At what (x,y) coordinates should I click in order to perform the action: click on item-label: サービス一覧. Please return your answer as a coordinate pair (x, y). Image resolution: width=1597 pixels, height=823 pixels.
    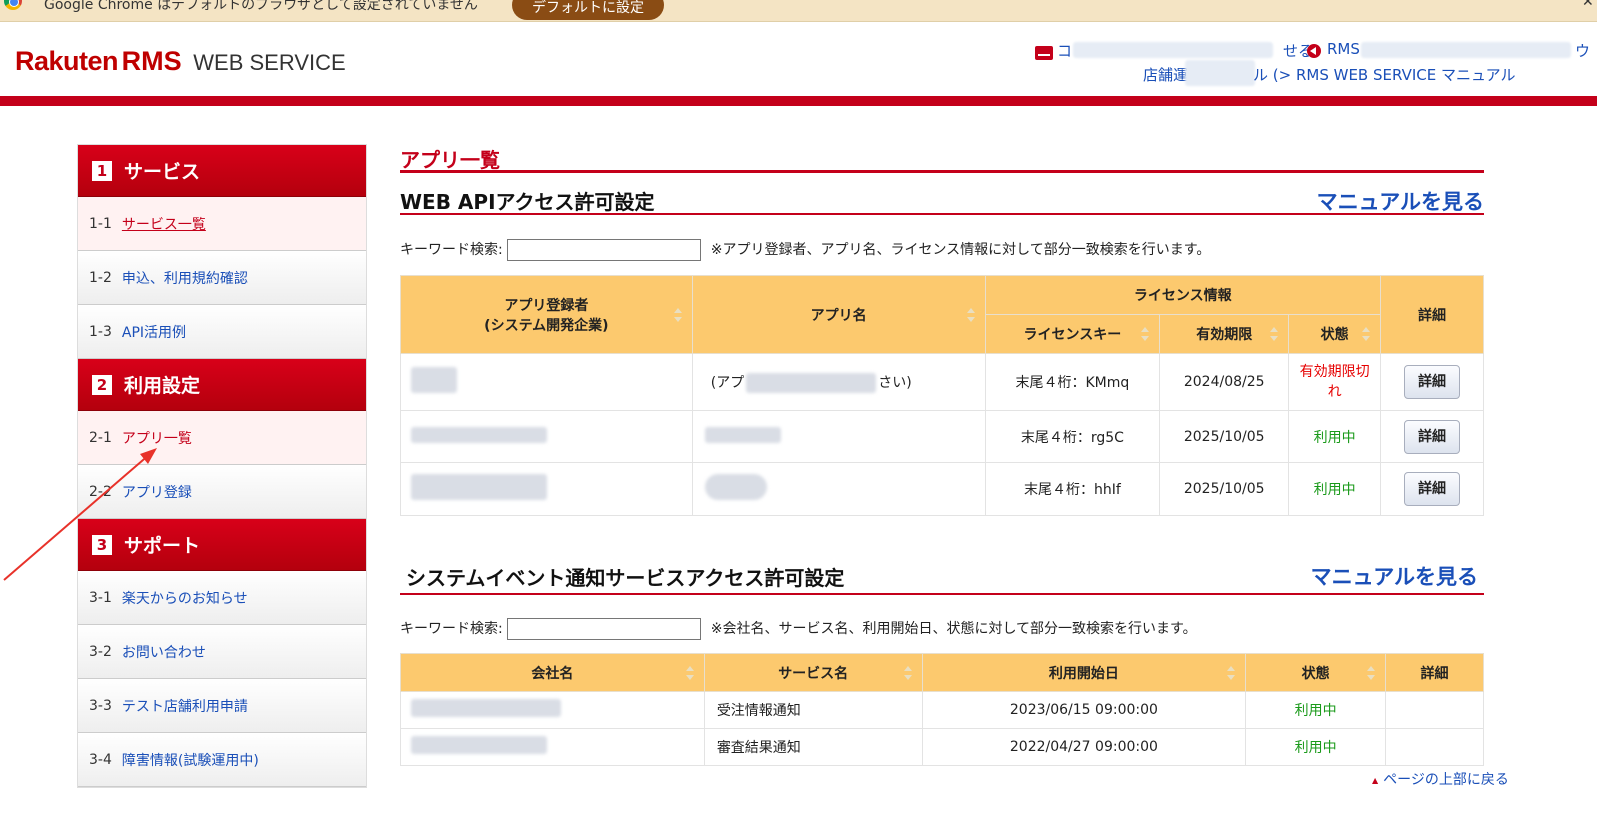
    Looking at the image, I should click on (164, 224).